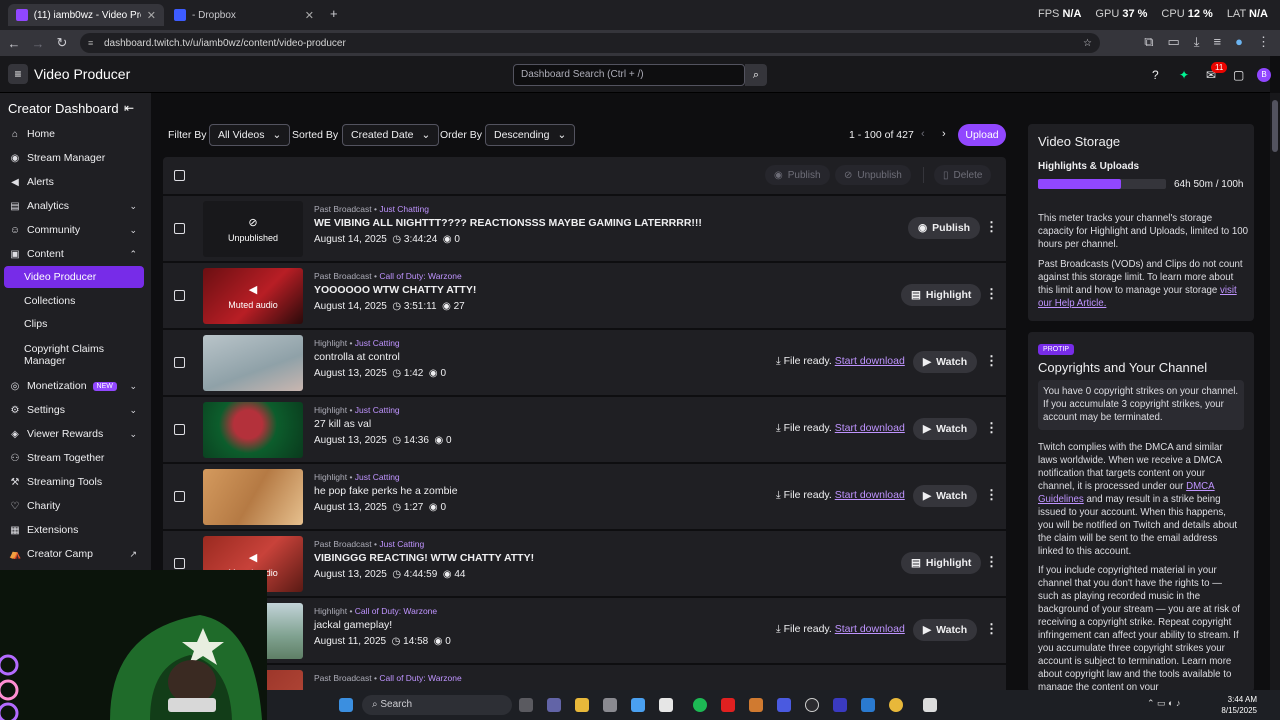 The height and width of the screenshot is (720, 1280). Describe the element at coordinates (610, 705) in the screenshot. I see `store-icon` at that location.